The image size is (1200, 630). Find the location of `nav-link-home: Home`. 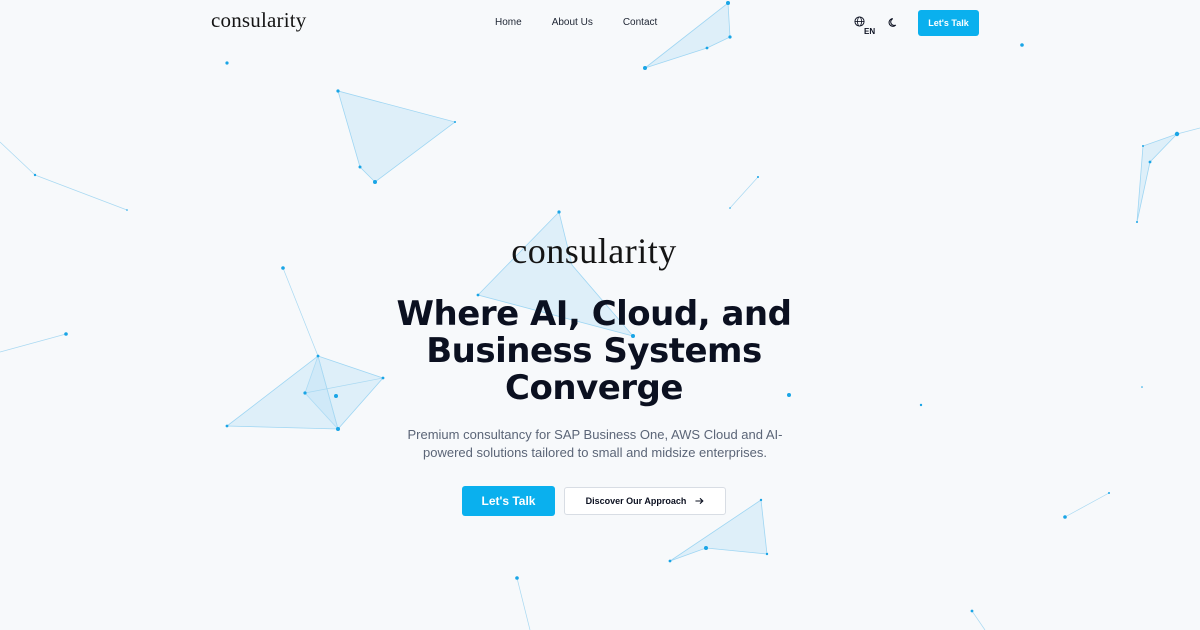

nav-link-home: Home is located at coordinates (508, 22).